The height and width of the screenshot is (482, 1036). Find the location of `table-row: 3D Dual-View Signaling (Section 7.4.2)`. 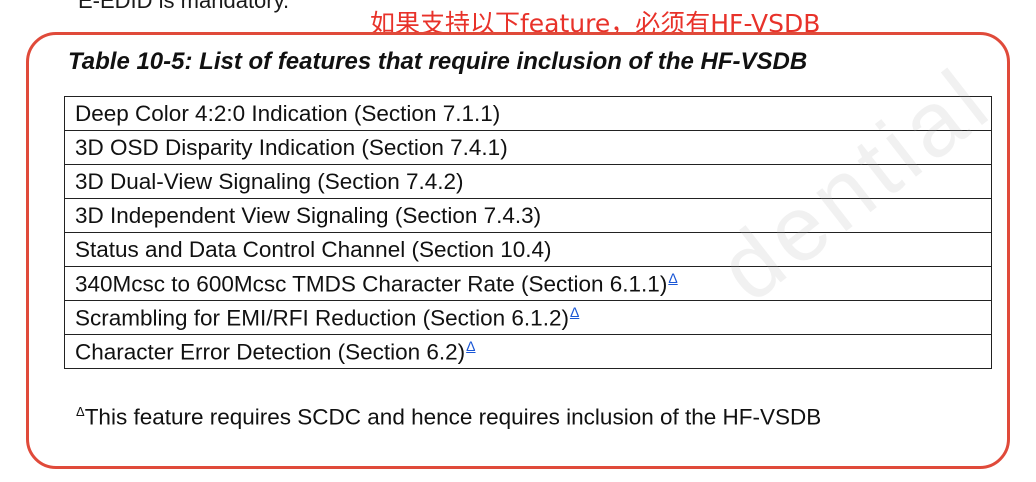

table-row: 3D Dual-View Signaling (Section 7.4.2) is located at coordinates (528, 181).